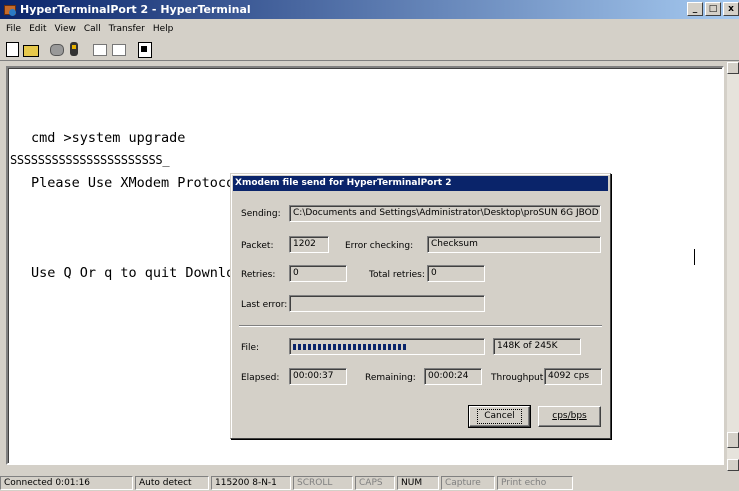  Describe the element at coordinates (144, 49) in the screenshot. I see `properties-icon` at that location.